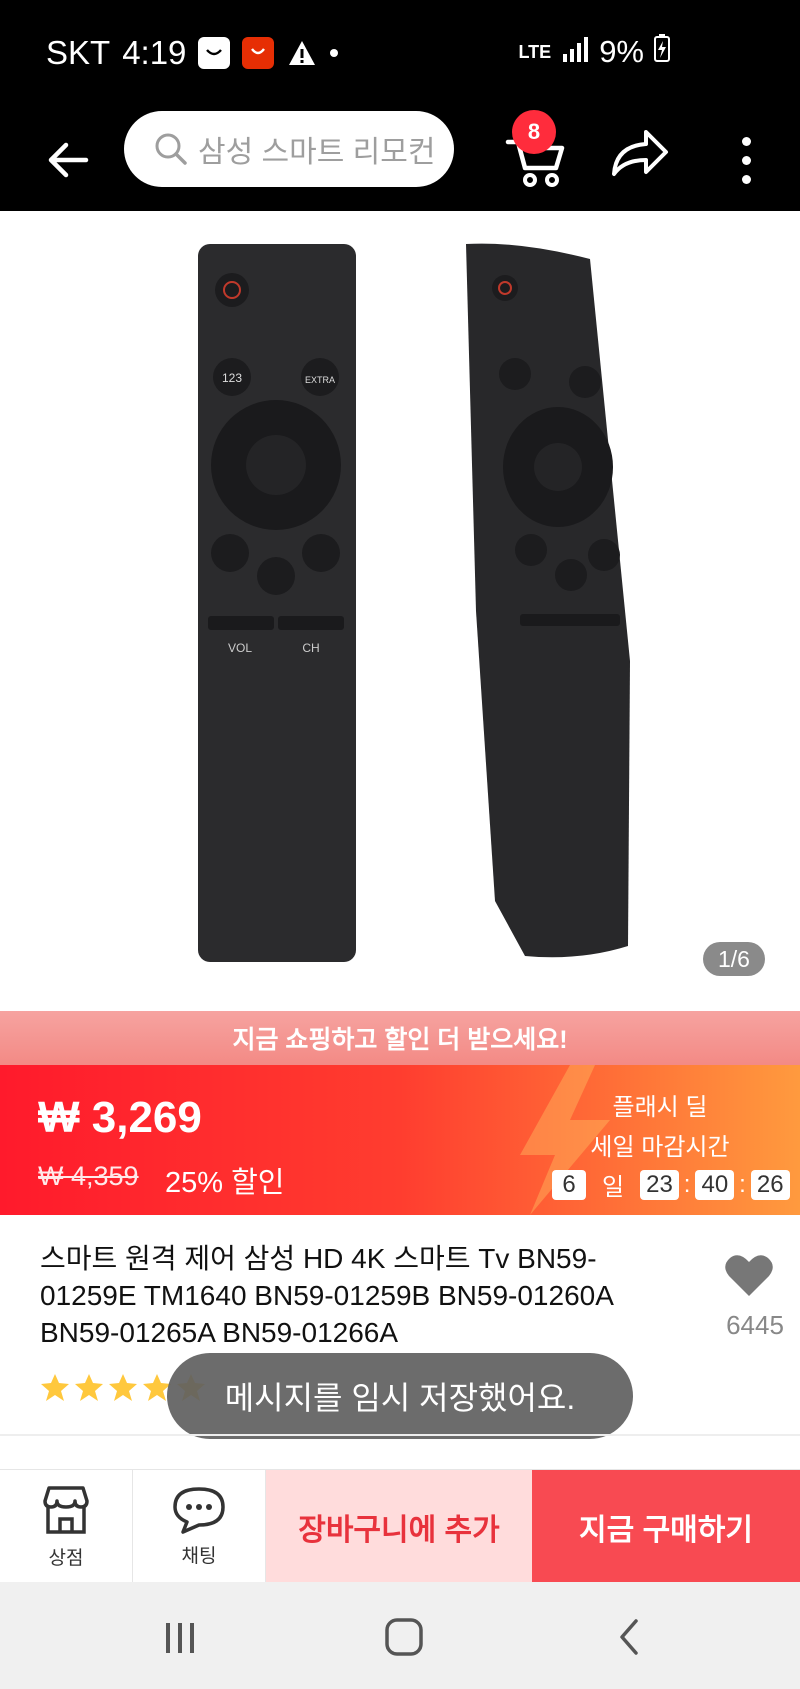 The height and width of the screenshot is (1689, 800). Describe the element at coordinates (569, 1184) in the screenshot. I see `countdown-days: 6` at that location.